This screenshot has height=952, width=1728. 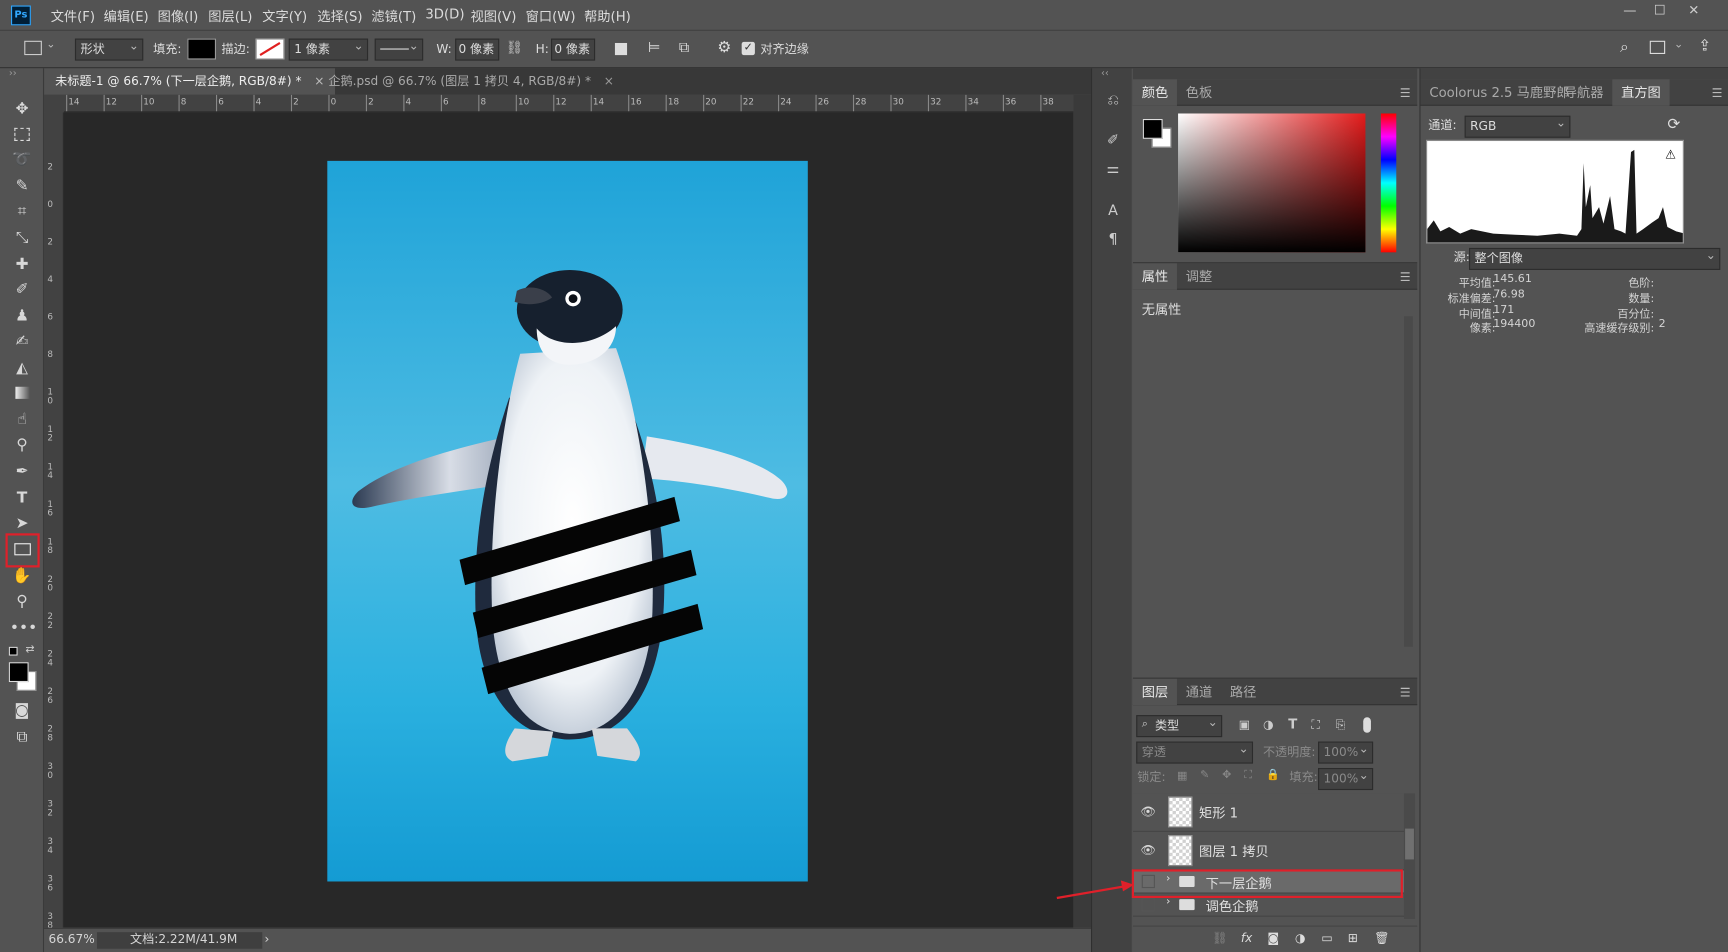 I want to click on maximize-button: ☐, so click(x=1660, y=12).